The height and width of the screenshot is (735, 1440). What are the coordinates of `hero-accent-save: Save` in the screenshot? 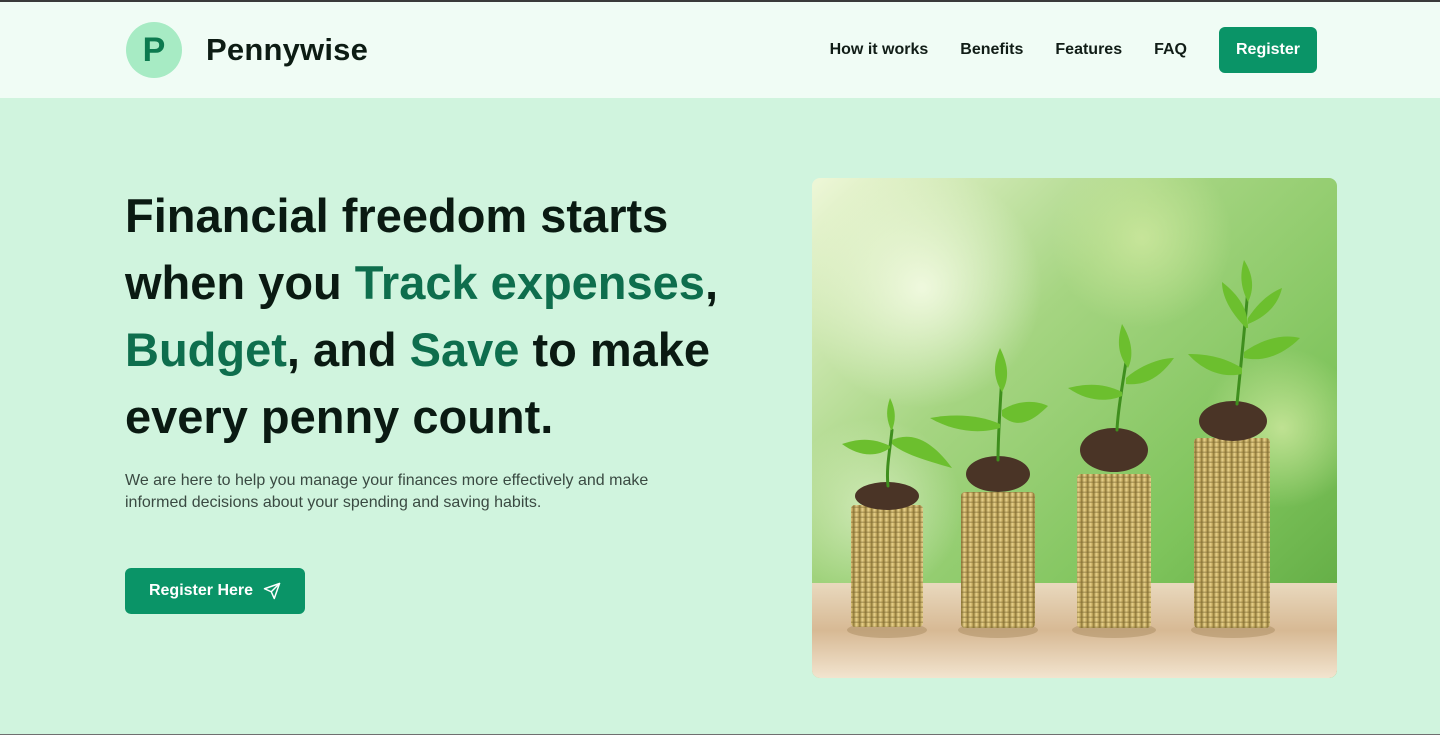 It's located at (464, 349).